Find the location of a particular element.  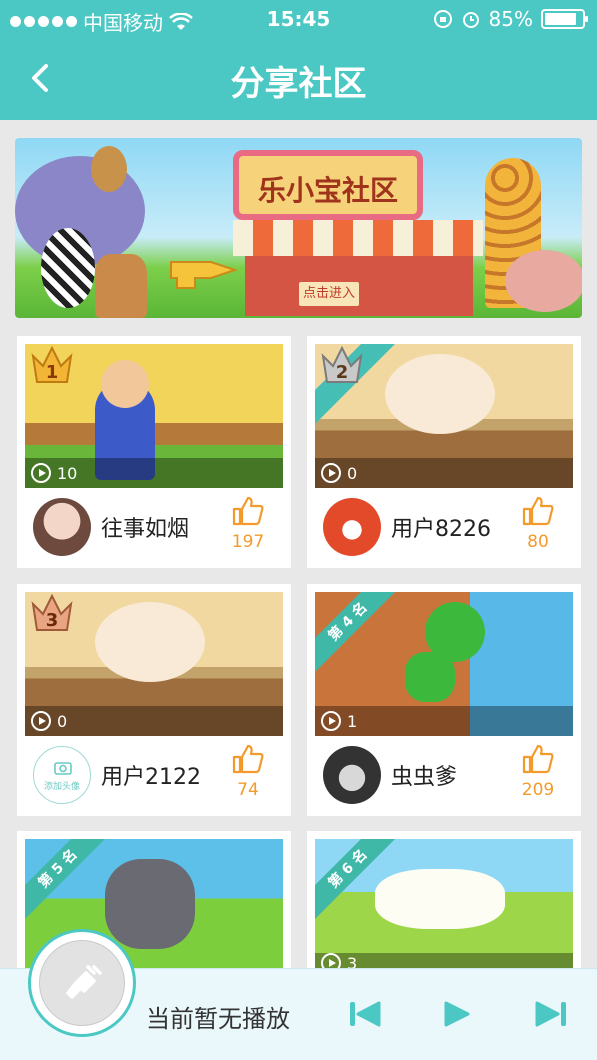

alarm-icon is located at coordinates (470, 20).